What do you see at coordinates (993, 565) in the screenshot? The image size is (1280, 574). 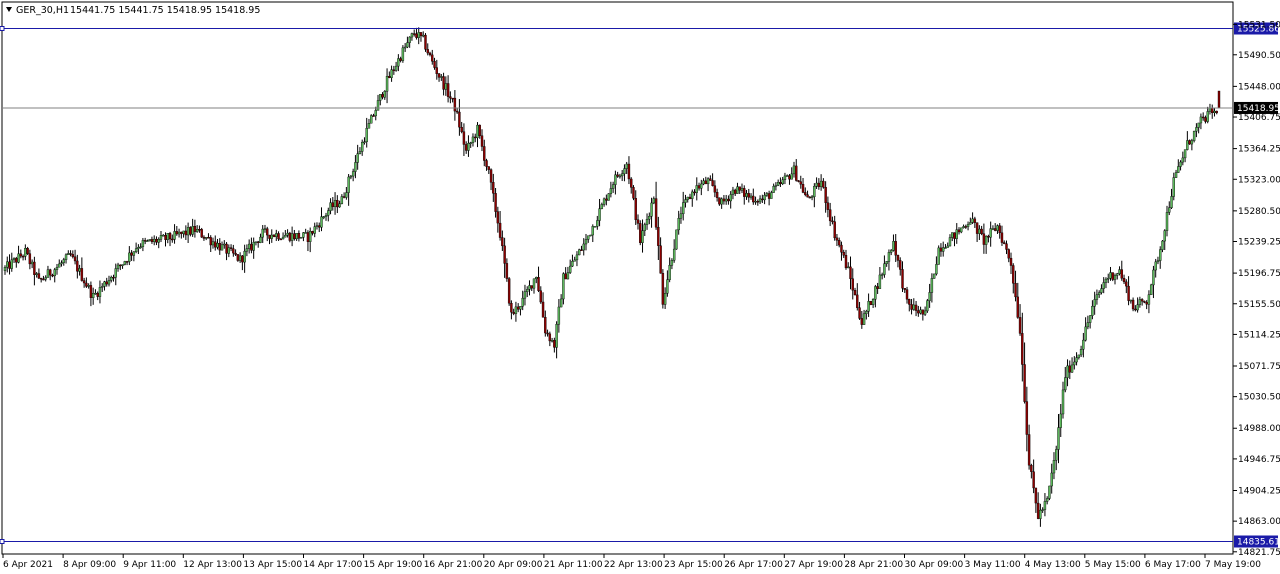 I see `x-tick-label: 3 May 11:00` at bounding box center [993, 565].